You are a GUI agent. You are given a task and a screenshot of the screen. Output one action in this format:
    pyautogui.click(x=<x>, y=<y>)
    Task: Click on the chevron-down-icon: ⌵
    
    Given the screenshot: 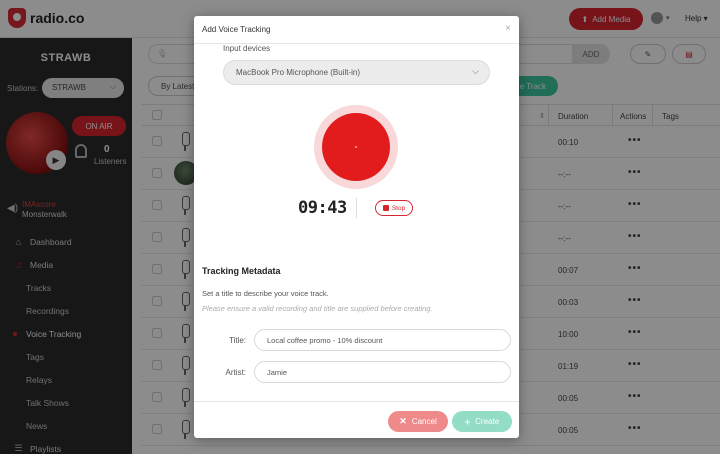 What is the action you would take?
    pyautogui.click(x=475, y=71)
    